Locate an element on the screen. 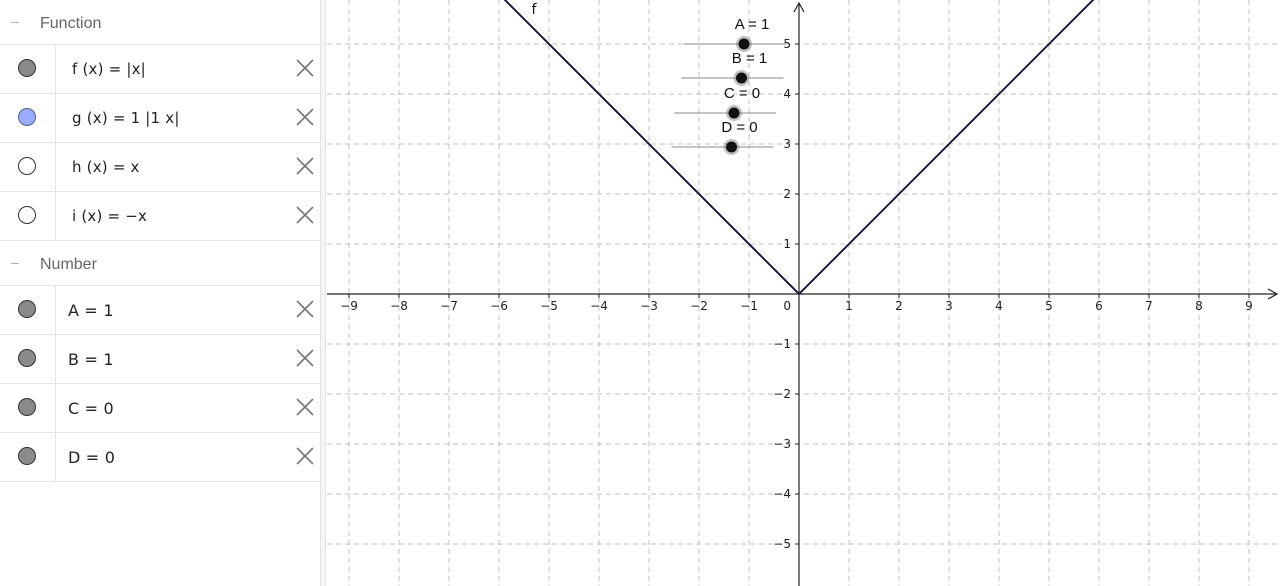  y-tick-label: 2 is located at coordinates (787, 194).